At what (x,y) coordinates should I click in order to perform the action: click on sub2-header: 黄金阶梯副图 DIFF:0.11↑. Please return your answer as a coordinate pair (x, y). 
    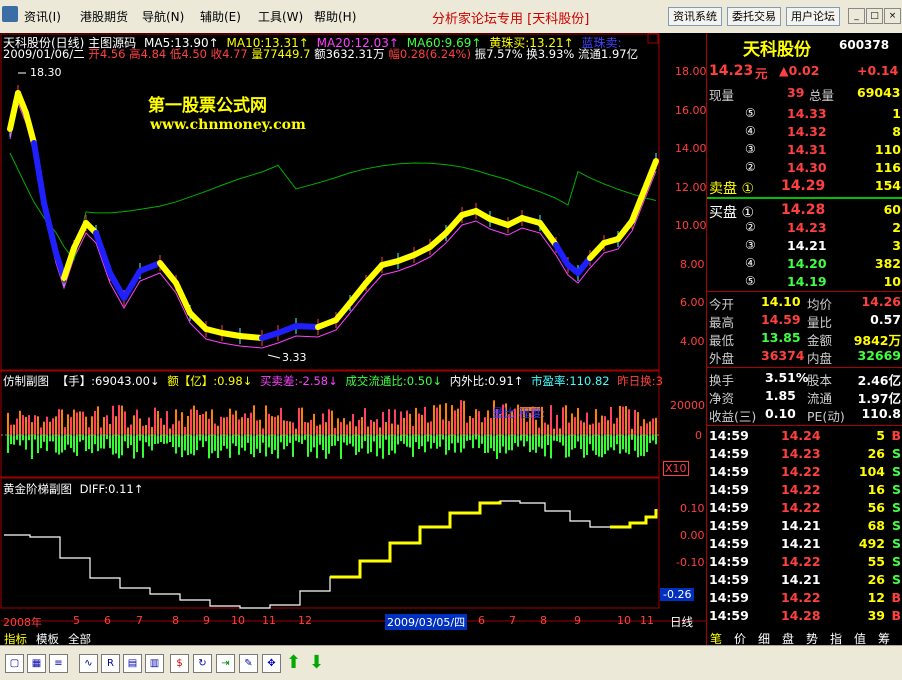
    Looking at the image, I should click on (73, 489).